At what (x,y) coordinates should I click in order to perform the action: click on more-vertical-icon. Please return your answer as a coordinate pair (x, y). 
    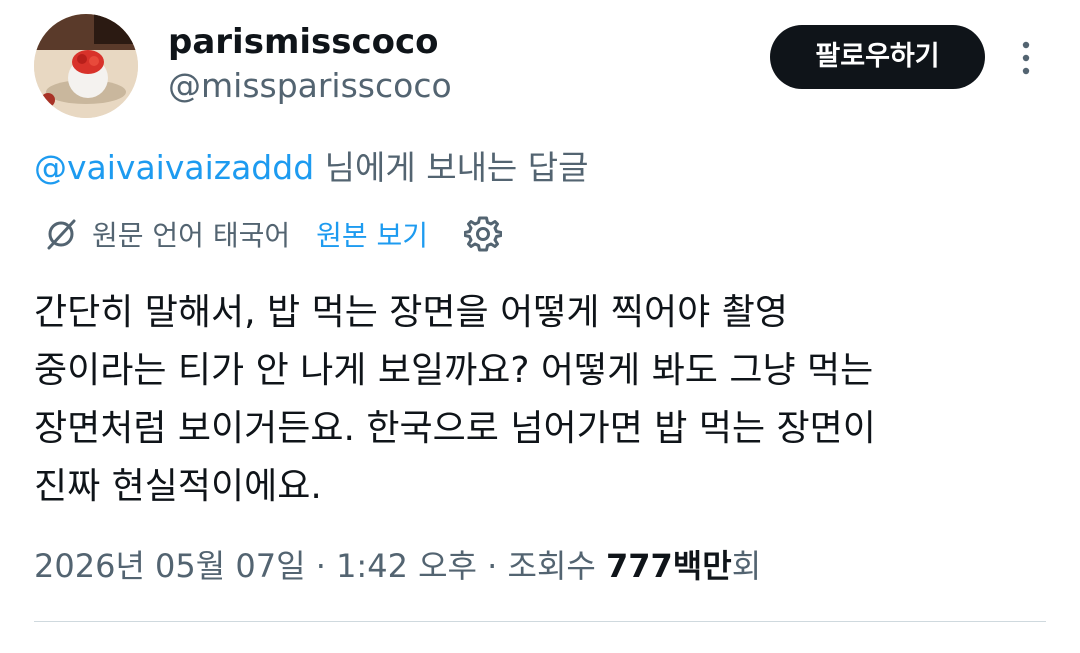
    Looking at the image, I should click on (1026, 58).